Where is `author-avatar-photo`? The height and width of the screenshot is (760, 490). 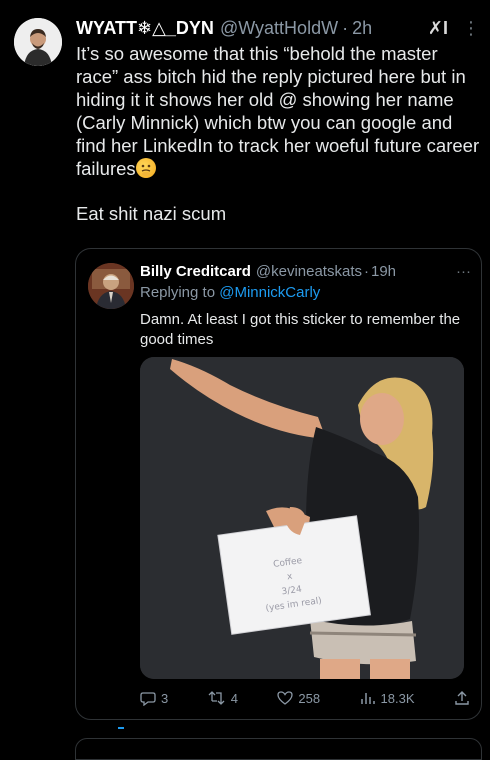
author-avatar-photo is located at coordinates (38, 42).